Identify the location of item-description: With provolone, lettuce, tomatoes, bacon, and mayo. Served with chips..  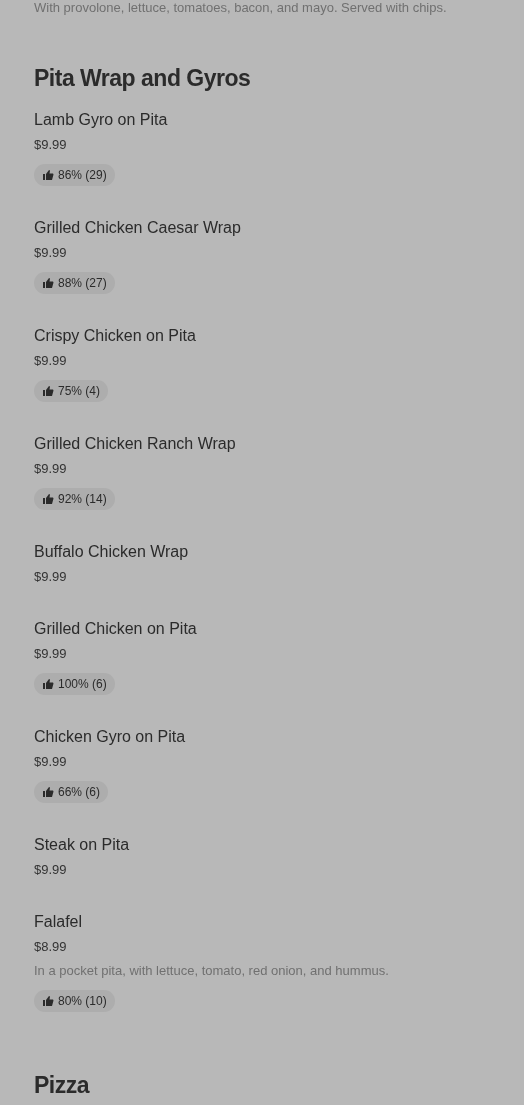
(241, 8).